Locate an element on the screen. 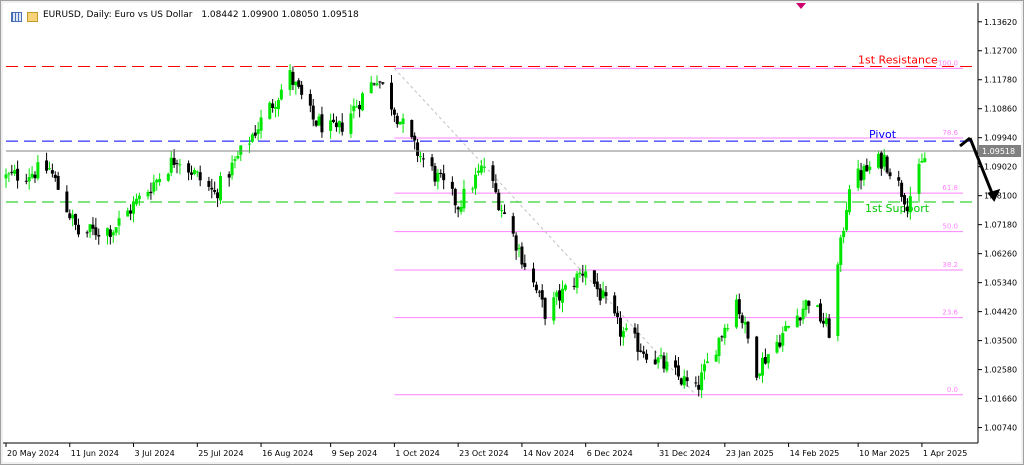 This screenshot has height=465, width=1024. y-tick-label: 1.04420 is located at coordinates (1000, 312).